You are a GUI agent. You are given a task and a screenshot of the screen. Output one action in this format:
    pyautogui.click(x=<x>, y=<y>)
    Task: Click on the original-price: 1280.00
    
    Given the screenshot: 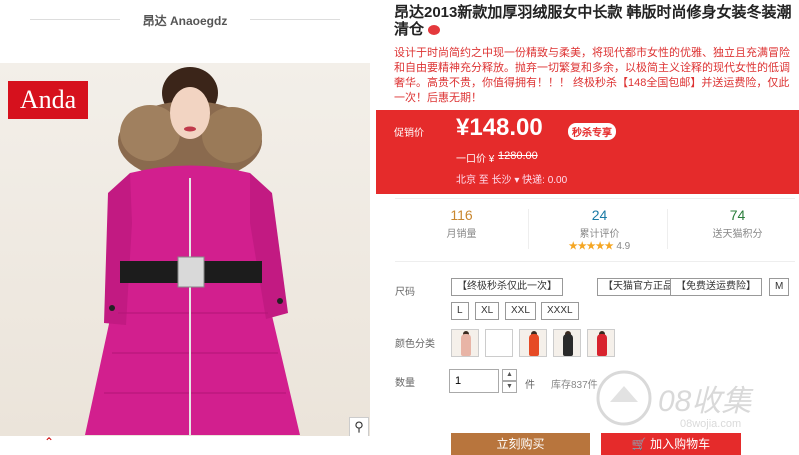 What is the action you would take?
    pyautogui.click(x=518, y=156)
    